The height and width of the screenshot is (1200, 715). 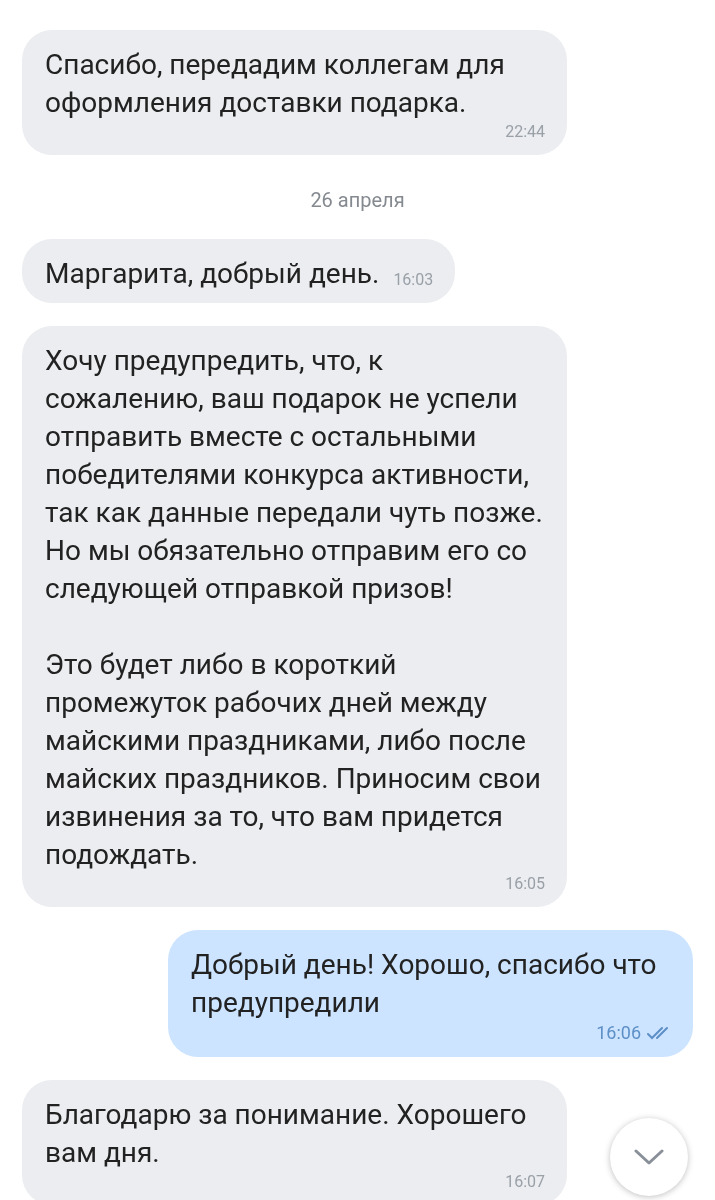 What do you see at coordinates (286, 1134) in the screenshot?
I see `message-text: Благодарю за понимание. Хорошего вам дня.` at bounding box center [286, 1134].